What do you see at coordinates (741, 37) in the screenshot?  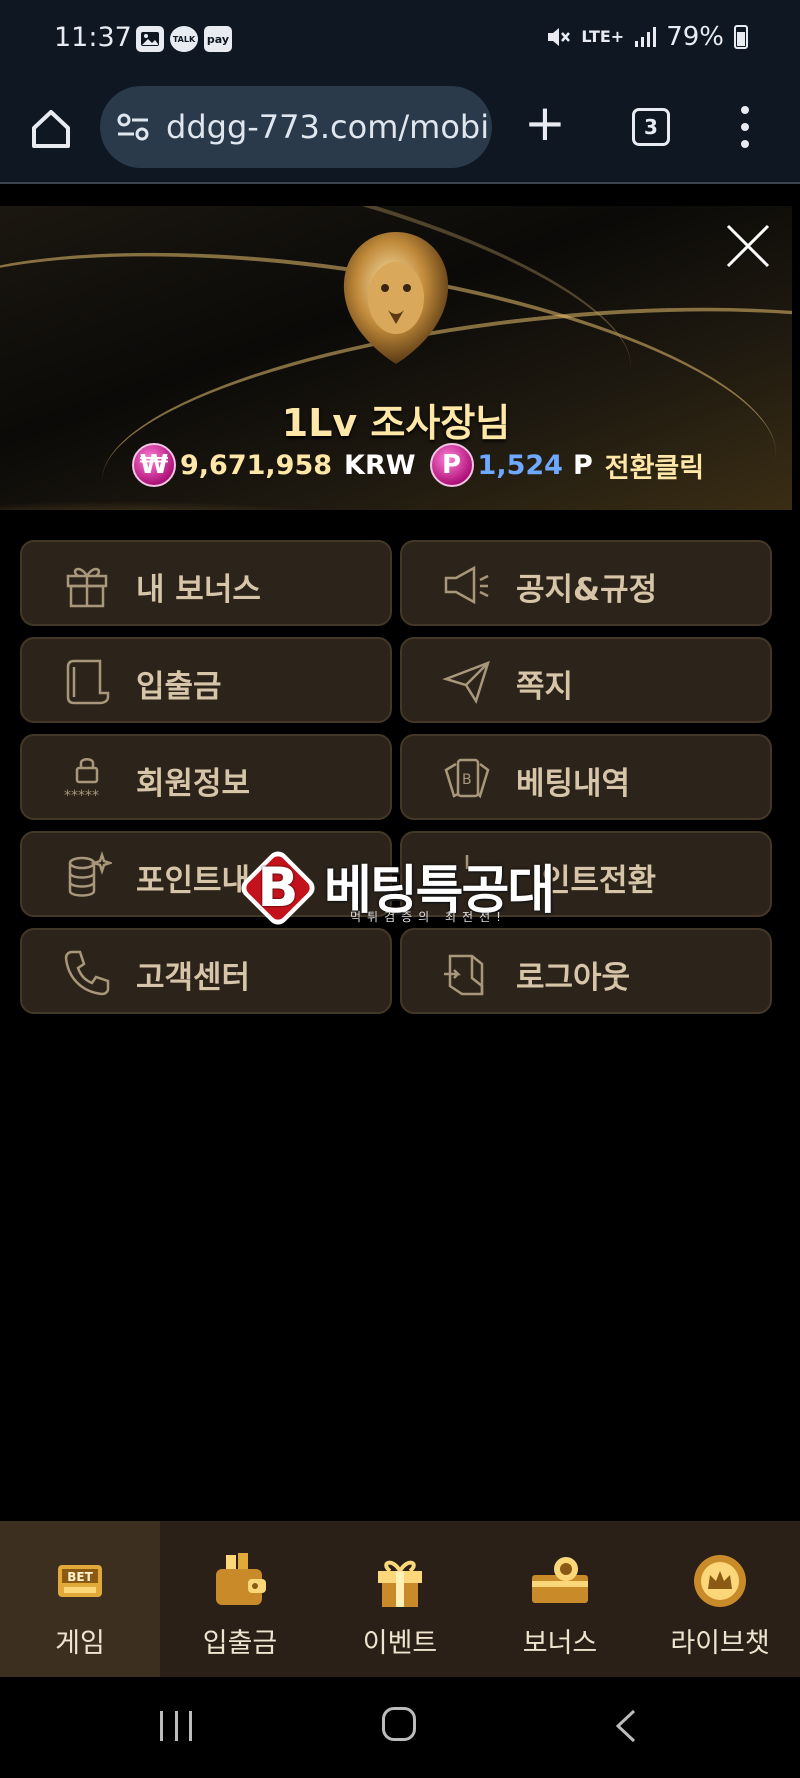 I see `battery-icon` at bounding box center [741, 37].